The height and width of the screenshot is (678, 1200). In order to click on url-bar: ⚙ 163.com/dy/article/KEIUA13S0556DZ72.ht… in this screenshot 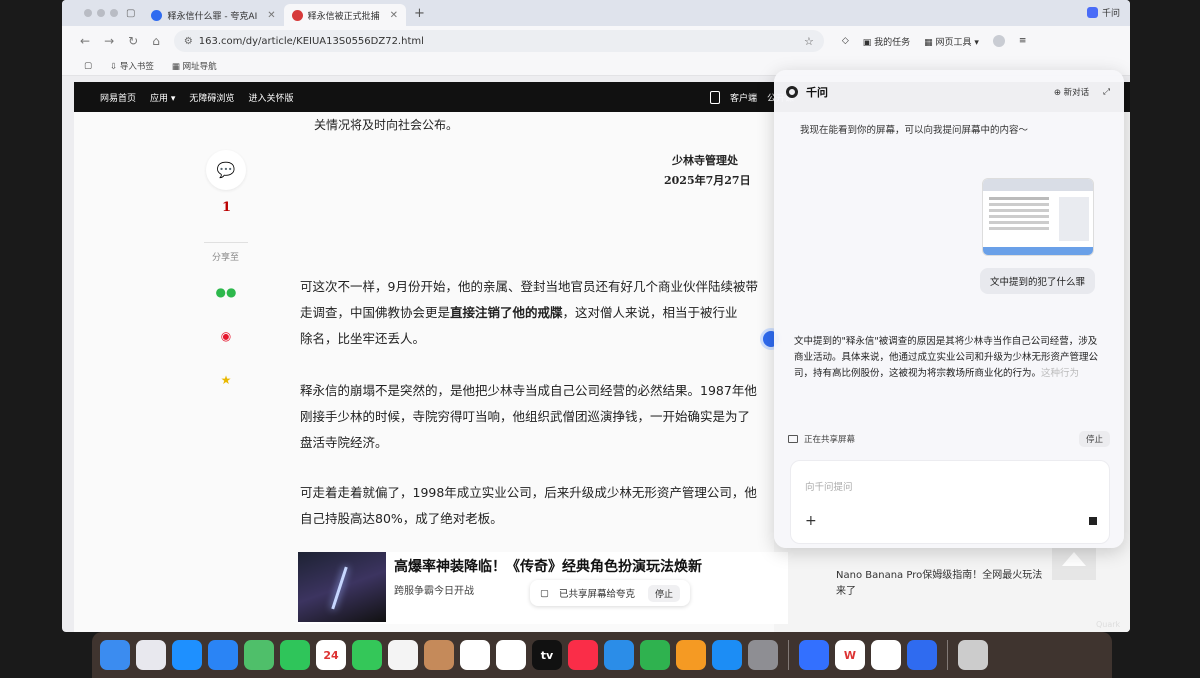, I will do `click(498, 41)`.